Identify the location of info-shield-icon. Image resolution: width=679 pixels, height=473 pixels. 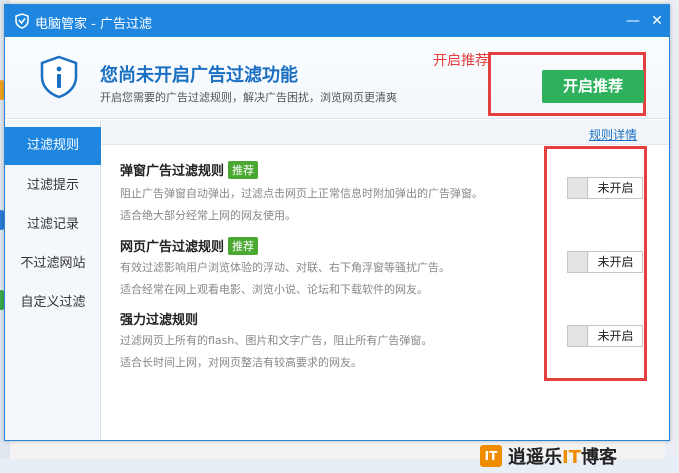
(59, 77).